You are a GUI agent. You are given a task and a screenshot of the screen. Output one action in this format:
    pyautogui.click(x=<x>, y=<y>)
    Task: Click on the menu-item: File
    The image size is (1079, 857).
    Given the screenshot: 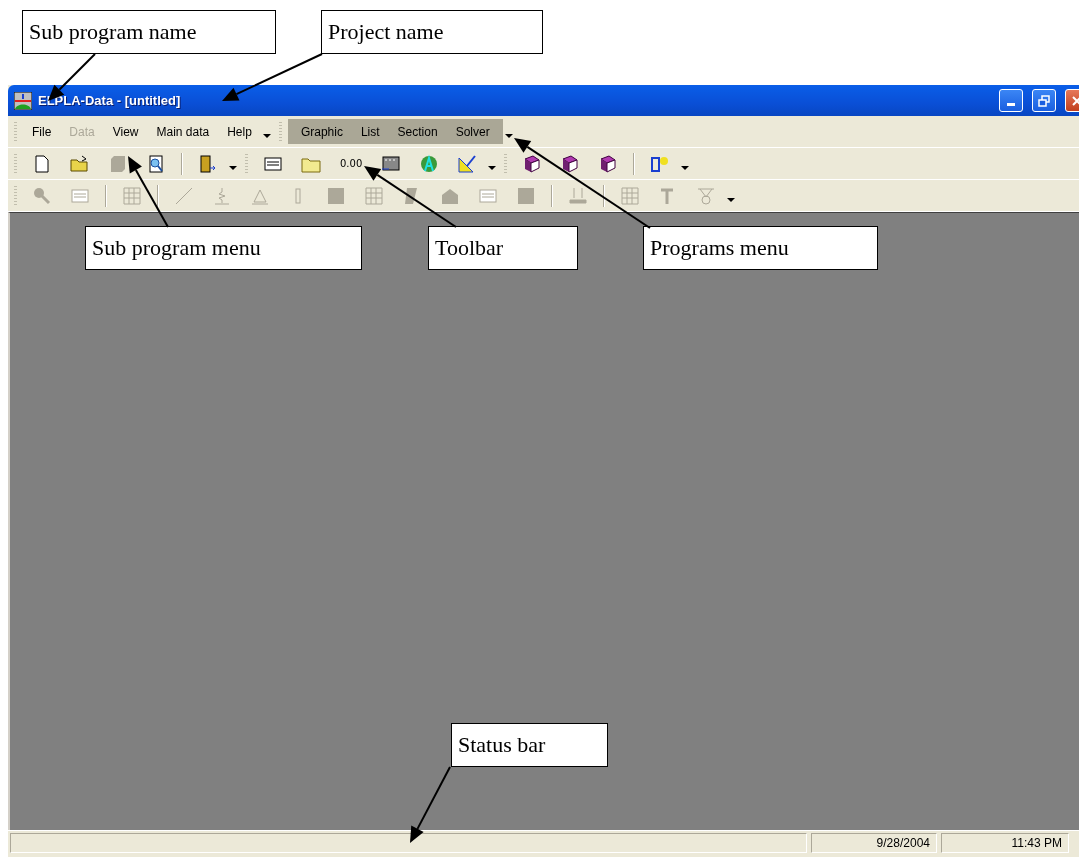 What is the action you would take?
    pyautogui.click(x=42, y=131)
    